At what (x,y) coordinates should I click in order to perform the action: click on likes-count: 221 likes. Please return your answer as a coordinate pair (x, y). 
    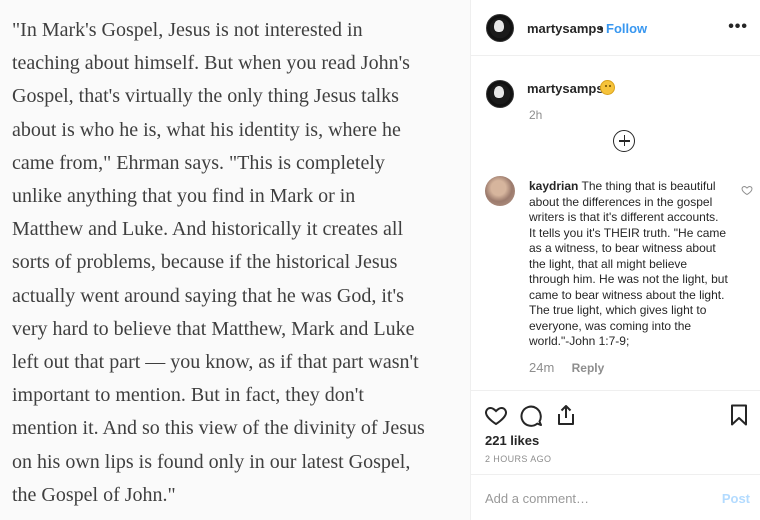
    Looking at the image, I should click on (512, 440).